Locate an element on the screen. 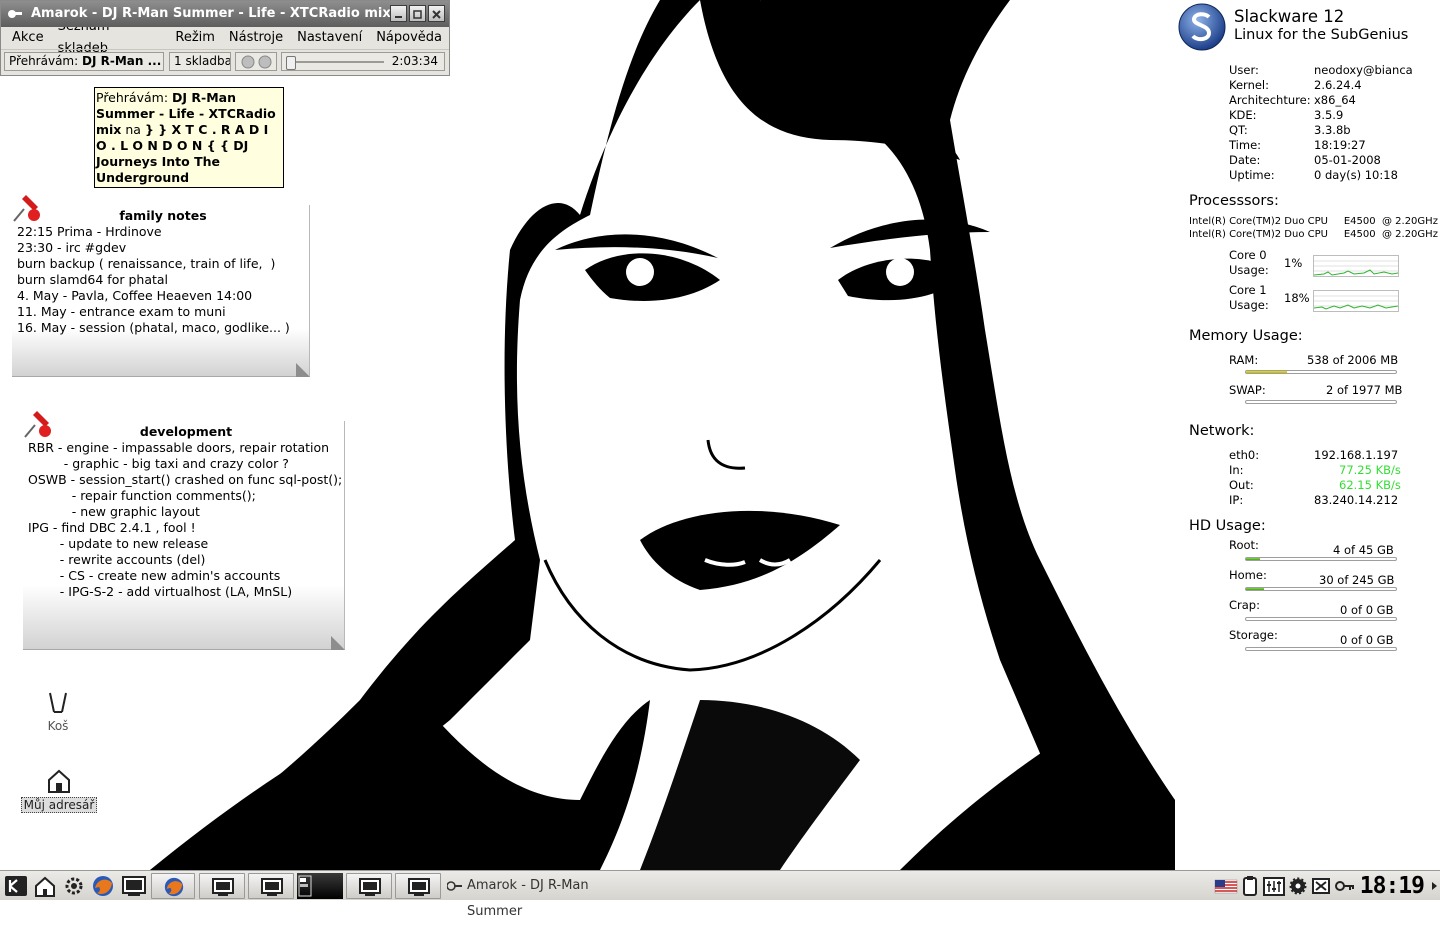  keyboard-layout-button is located at coordinates (1226, 886).